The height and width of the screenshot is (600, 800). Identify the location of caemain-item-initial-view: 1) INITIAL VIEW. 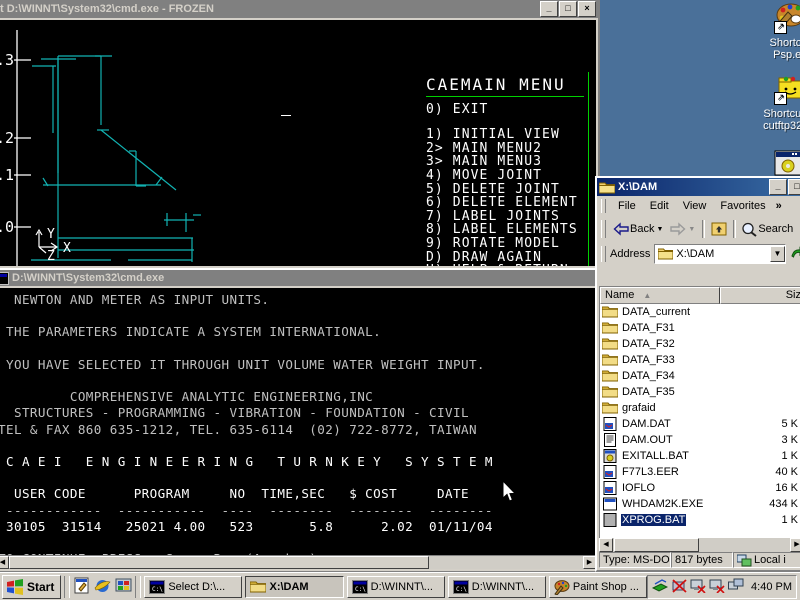
(506, 135).